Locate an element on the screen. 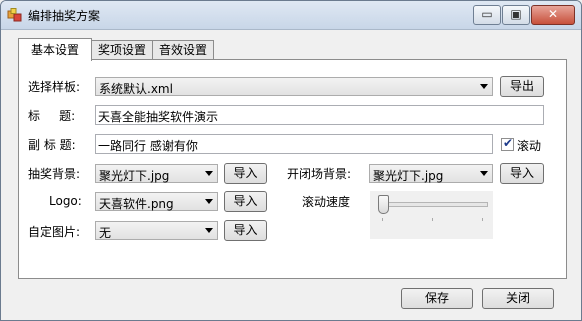 The width and height of the screenshot is (582, 321). scroll-speed-slider is located at coordinates (431, 215).